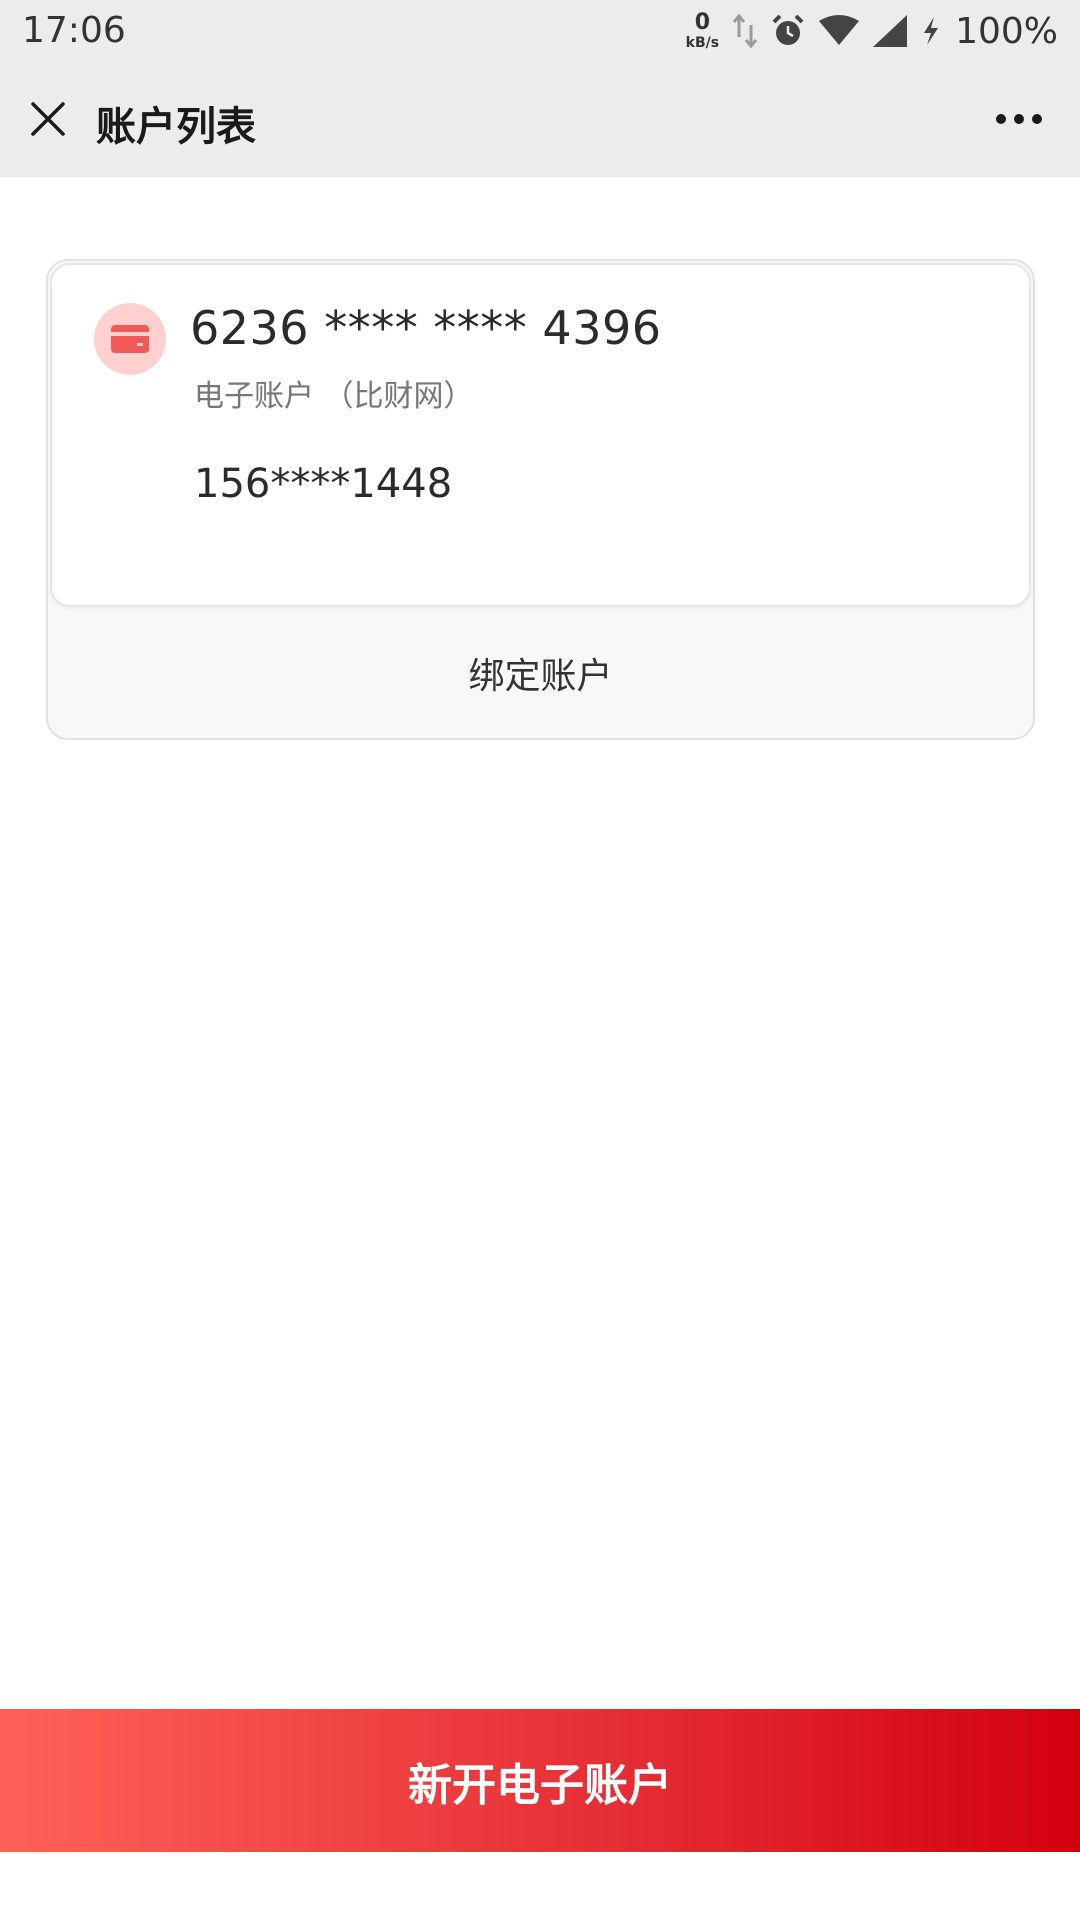  Describe the element at coordinates (176, 127) in the screenshot. I see `page-title: 账户列表` at that location.